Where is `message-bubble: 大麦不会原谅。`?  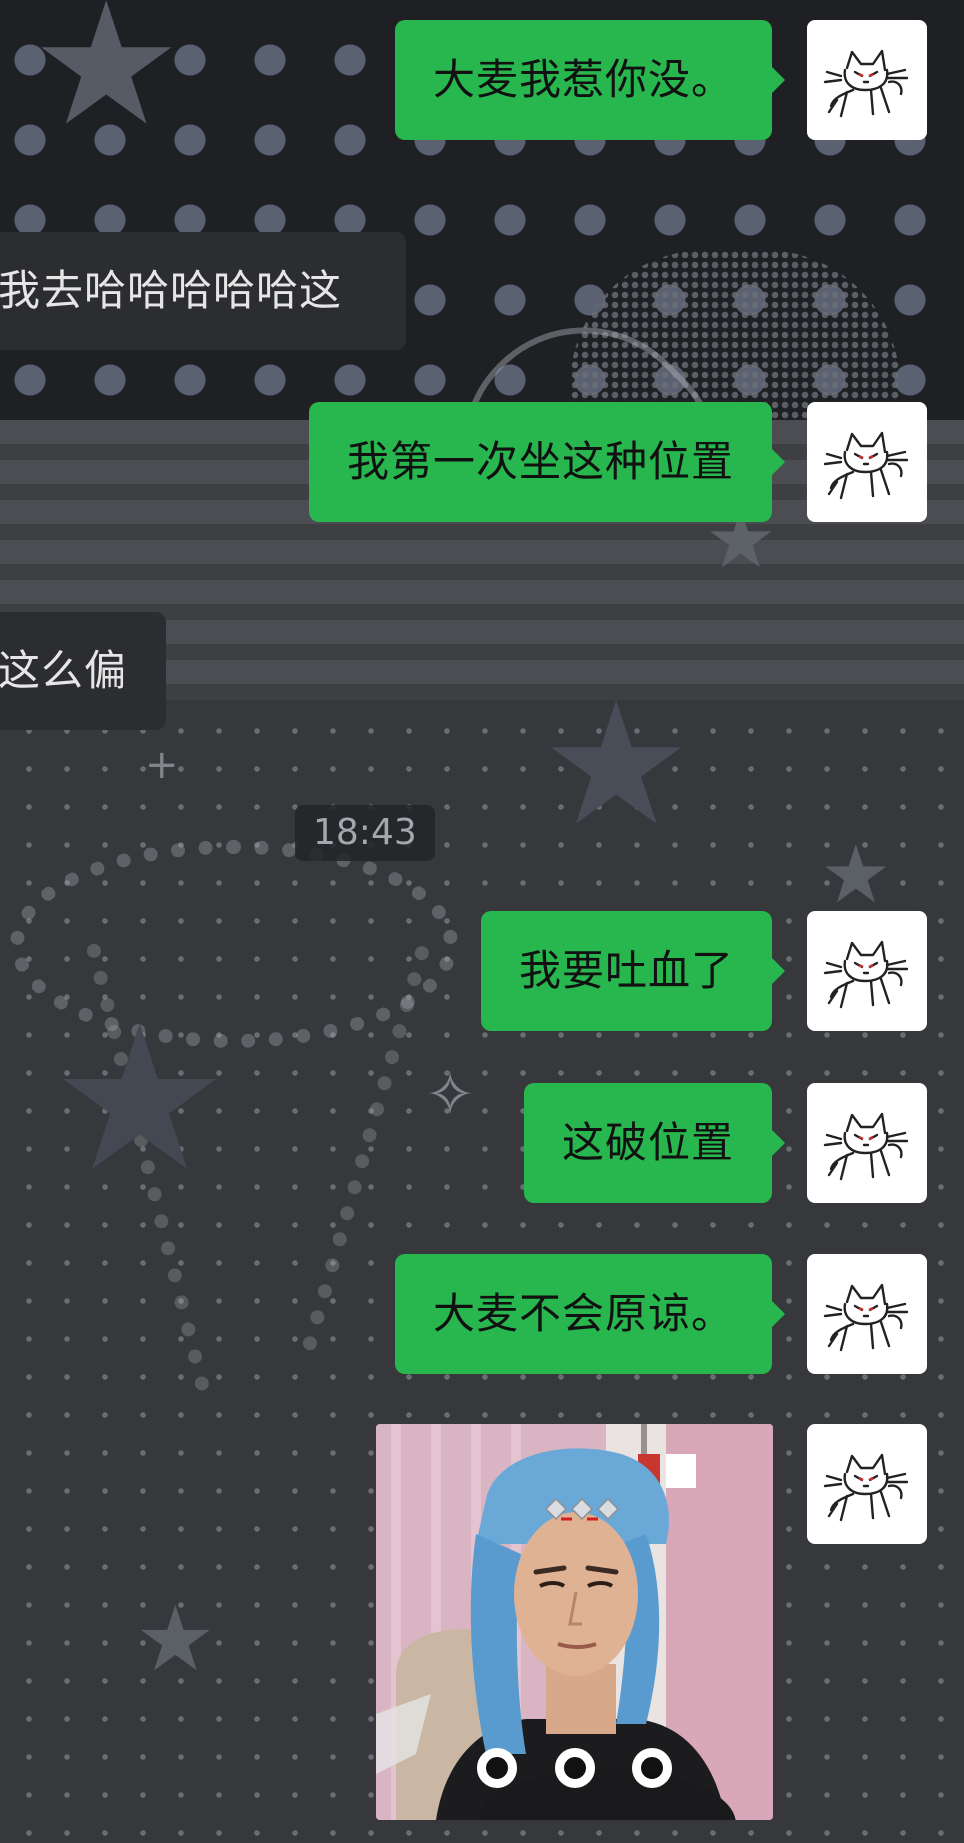
message-bubble: 大麦不会原谅。 is located at coordinates (590, 1314).